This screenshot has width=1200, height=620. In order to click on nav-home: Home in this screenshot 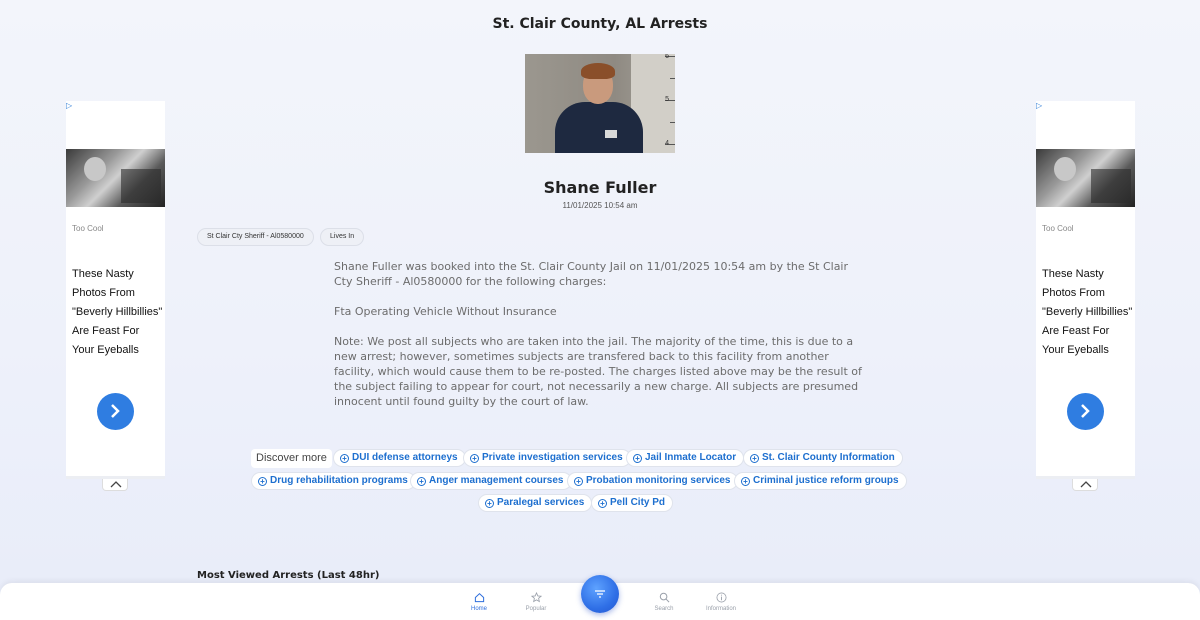, I will do `click(479, 602)`.